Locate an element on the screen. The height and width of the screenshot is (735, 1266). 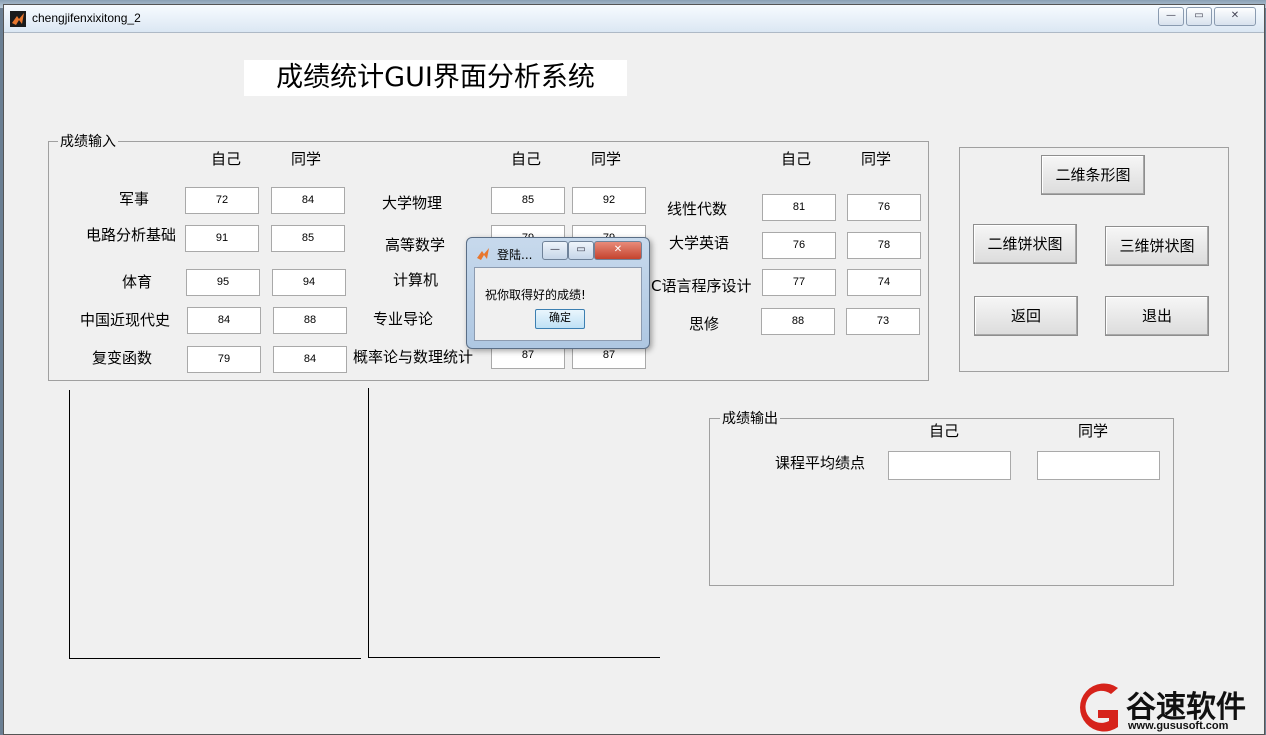
subject-label-circuits: 电路分析基础 is located at coordinates (131, 235).